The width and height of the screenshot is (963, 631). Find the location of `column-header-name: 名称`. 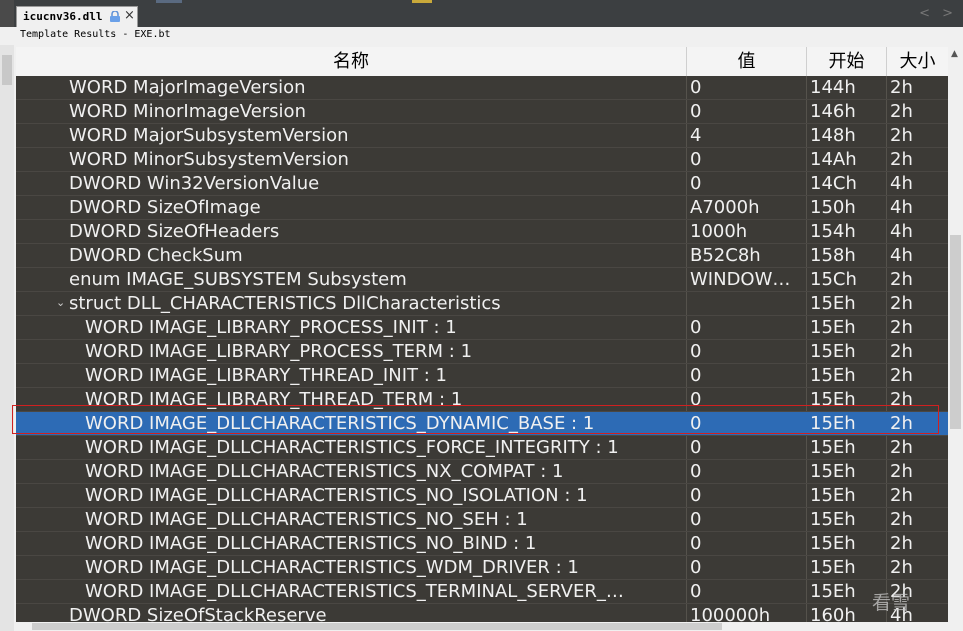

column-header-name: 名称 is located at coordinates (351, 61).